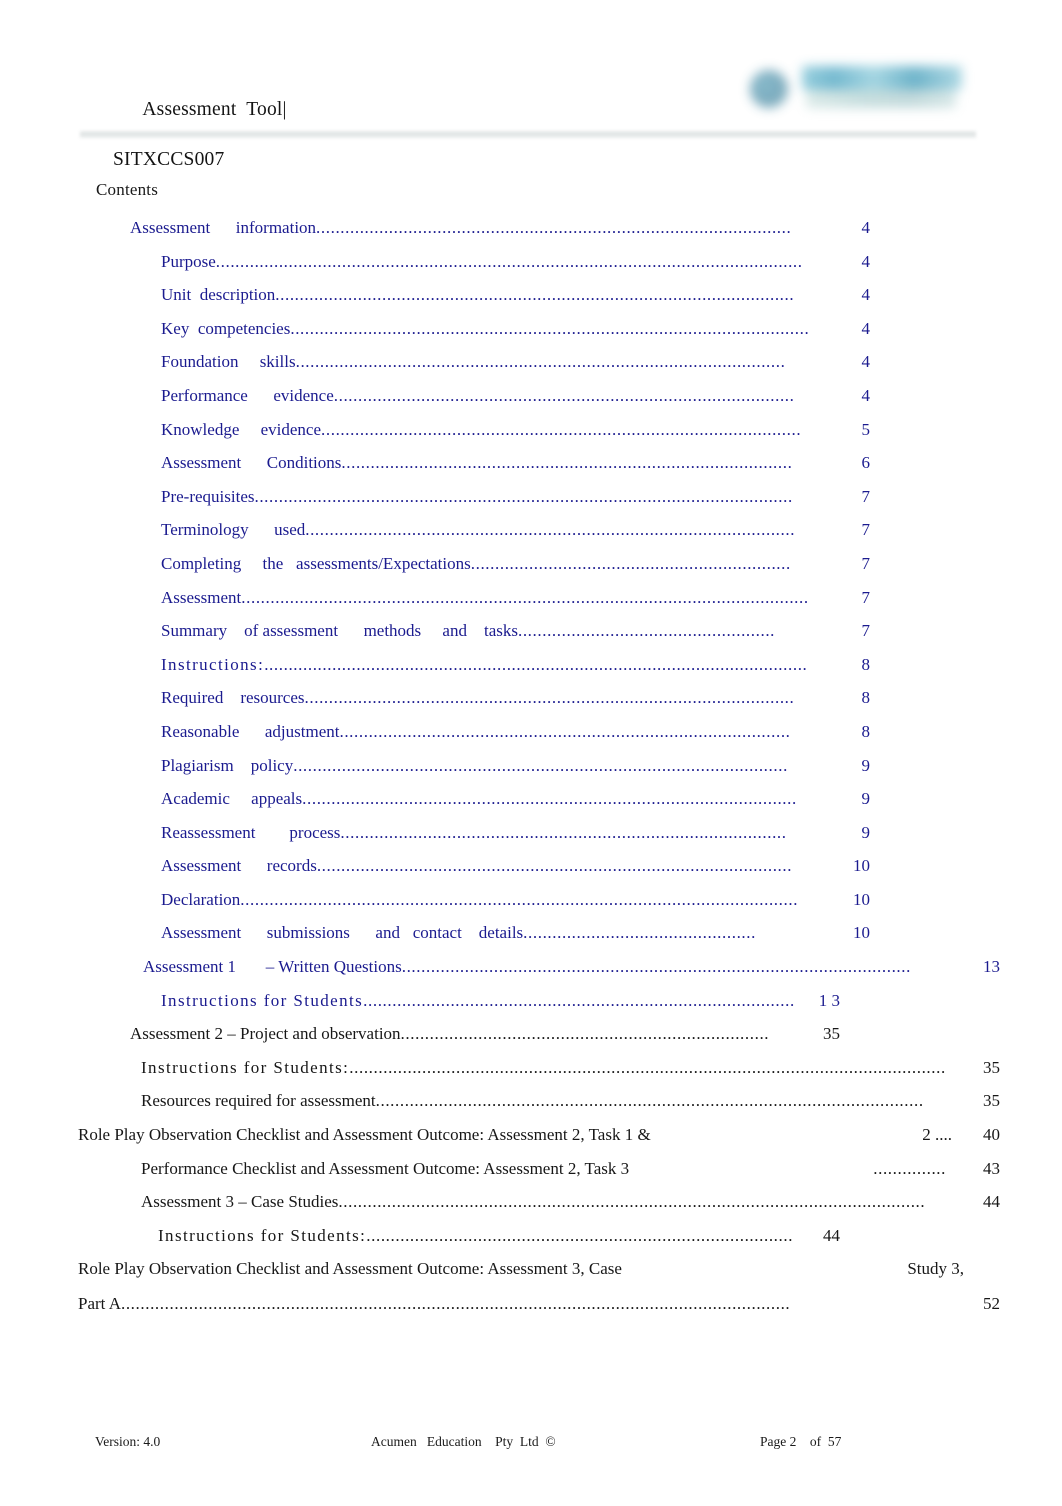 This screenshot has height=1506, width=1062. Describe the element at coordinates (251, 832) in the screenshot. I see `toc-entry-title: Reassessment process` at that location.